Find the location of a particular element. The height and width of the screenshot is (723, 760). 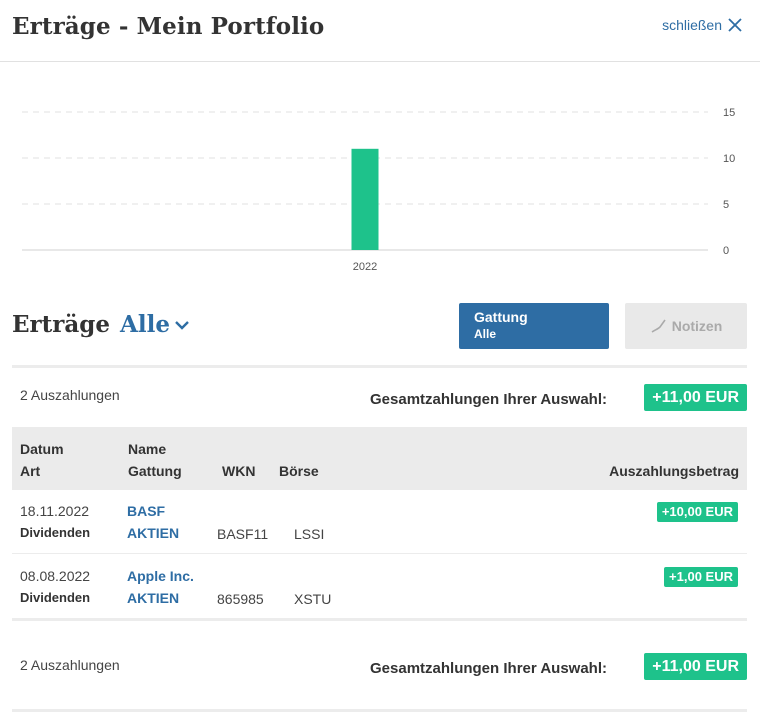

filter-value: Alle is located at coordinates (145, 324).